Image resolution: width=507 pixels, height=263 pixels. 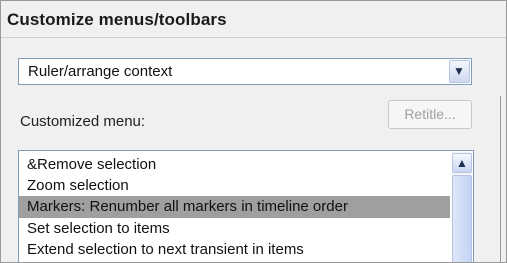 What do you see at coordinates (234, 165) in the screenshot?
I see `list-item: &Remove selection` at bounding box center [234, 165].